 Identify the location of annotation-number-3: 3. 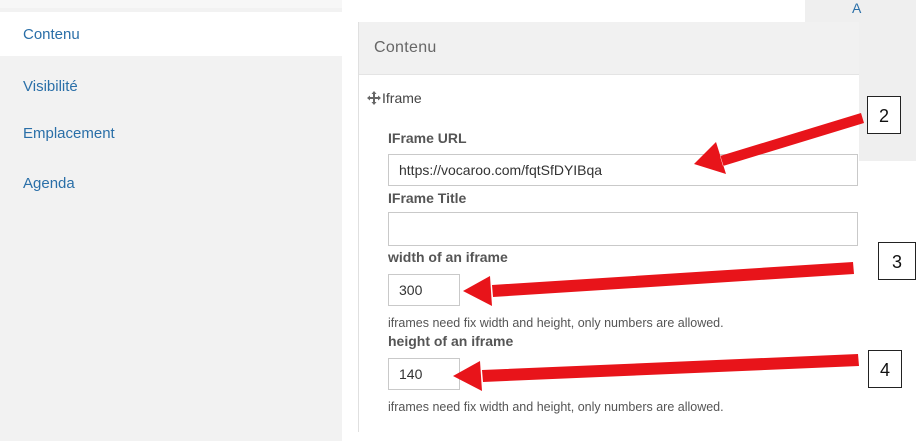
(897, 261).